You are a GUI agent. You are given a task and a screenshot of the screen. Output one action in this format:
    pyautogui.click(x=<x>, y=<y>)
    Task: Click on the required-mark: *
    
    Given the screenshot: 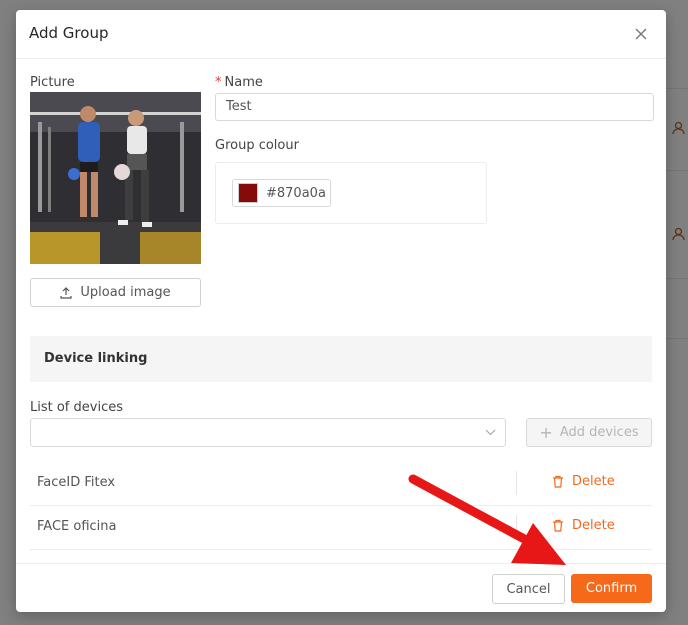 What is the action you would take?
    pyautogui.click(x=218, y=82)
    